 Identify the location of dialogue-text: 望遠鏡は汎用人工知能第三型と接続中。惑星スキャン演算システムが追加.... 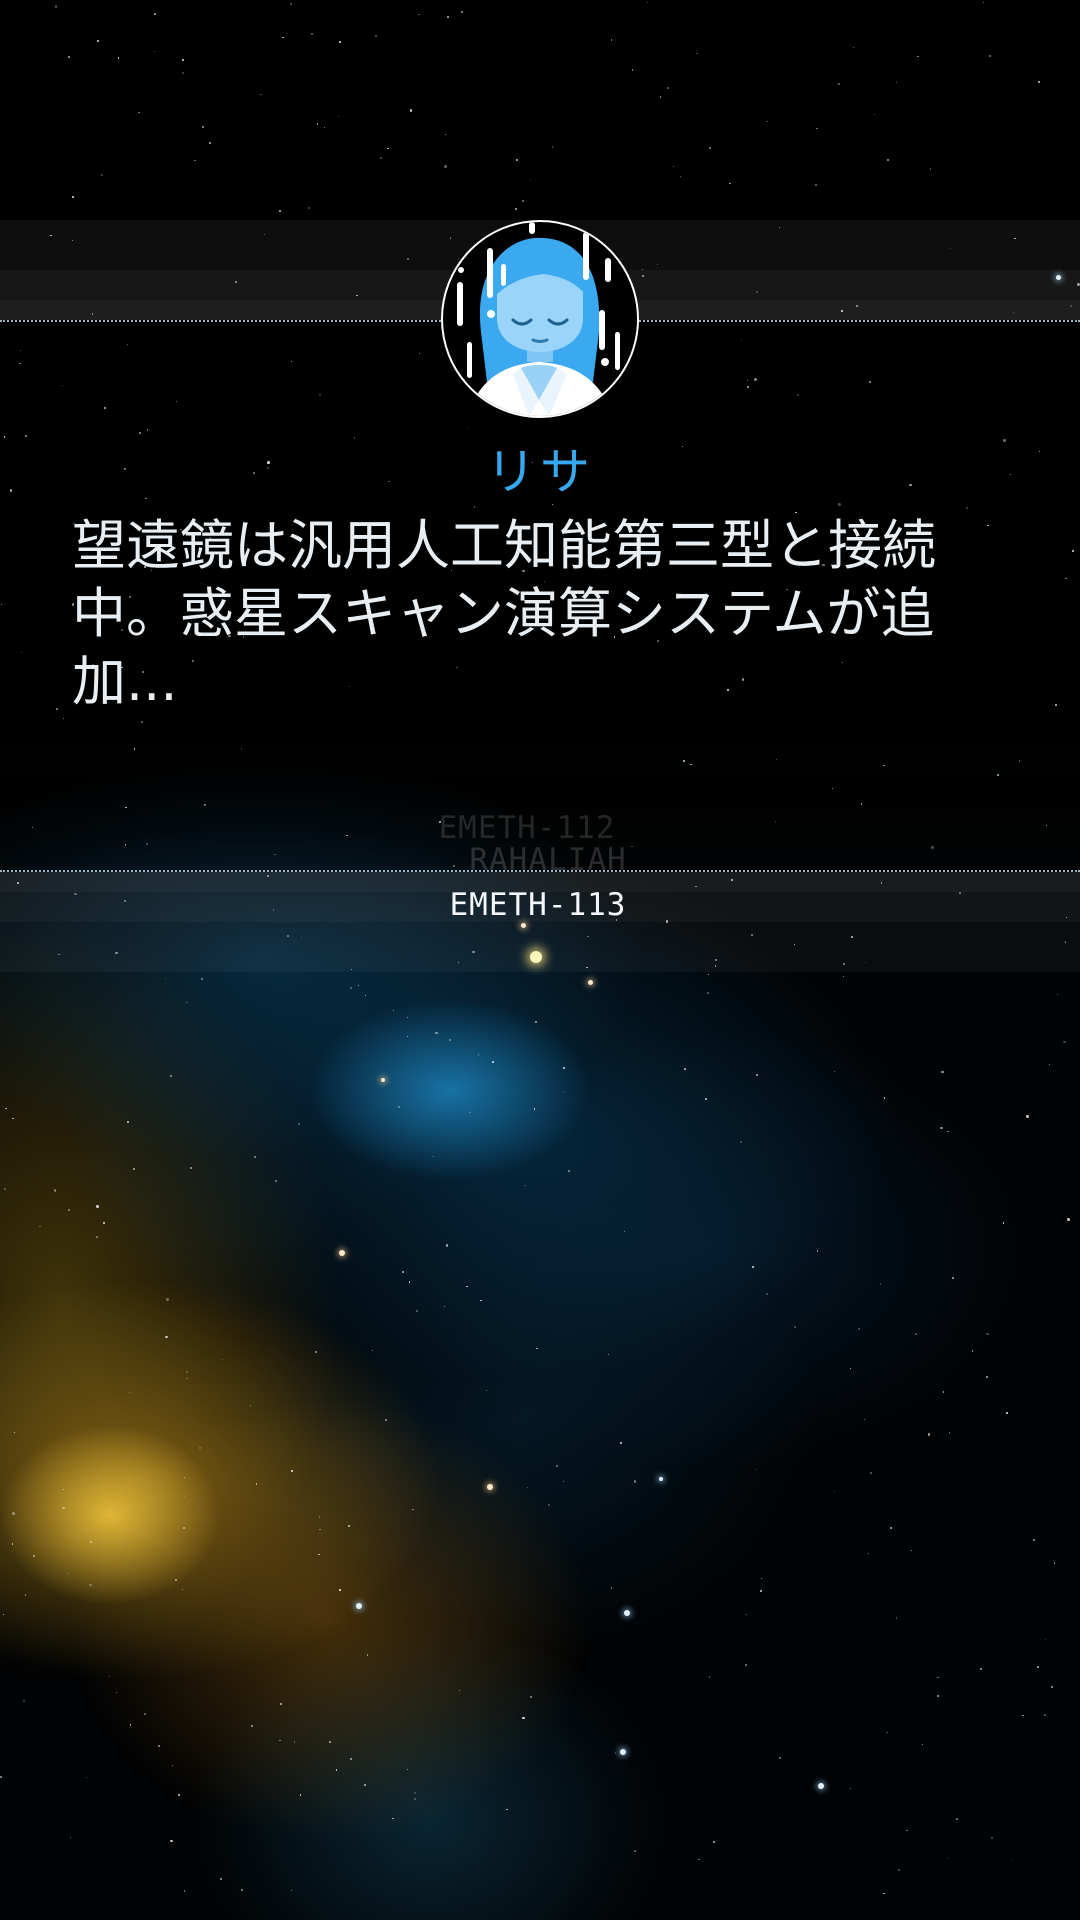
(537, 614).